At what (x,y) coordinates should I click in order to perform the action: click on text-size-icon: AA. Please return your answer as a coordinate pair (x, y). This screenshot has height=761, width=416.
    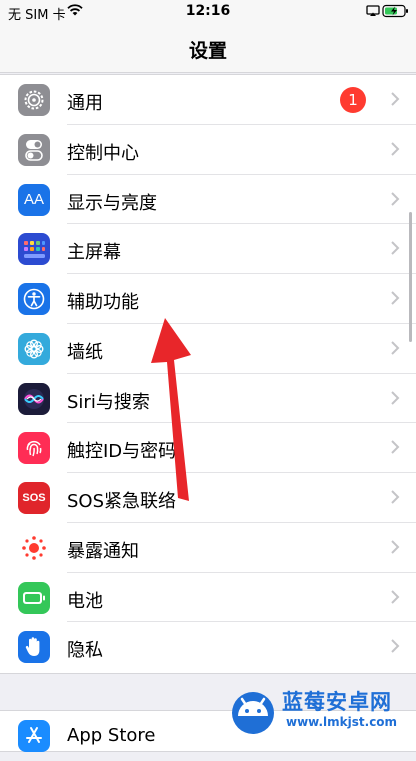
    Looking at the image, I should click on (34, 199).